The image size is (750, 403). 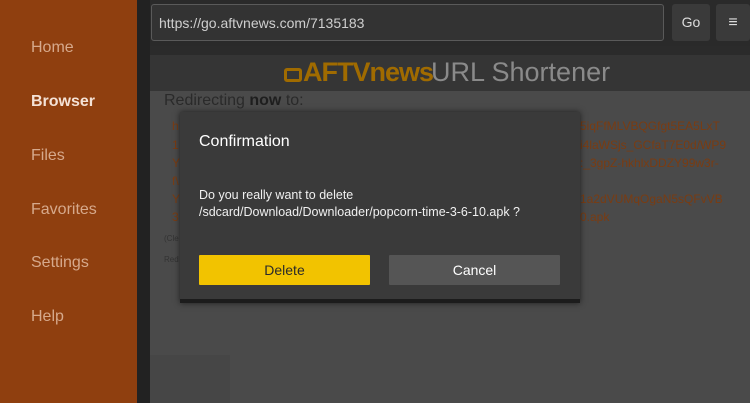 I want to click on sidebar-item-files: Files, so click(x=48, y=156).